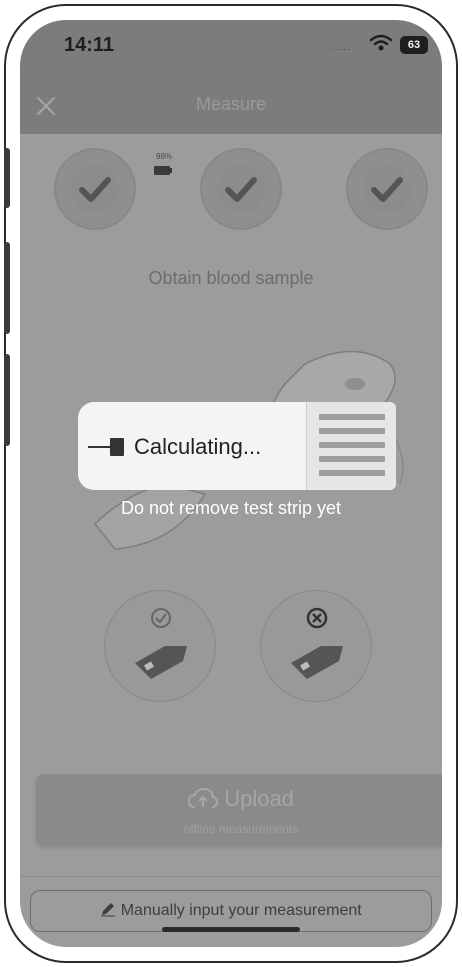 This screenshot has height=967, width=462. Describe the element at coordinates (117, 447) in the screenshot. I see `strip-icon` at that location.